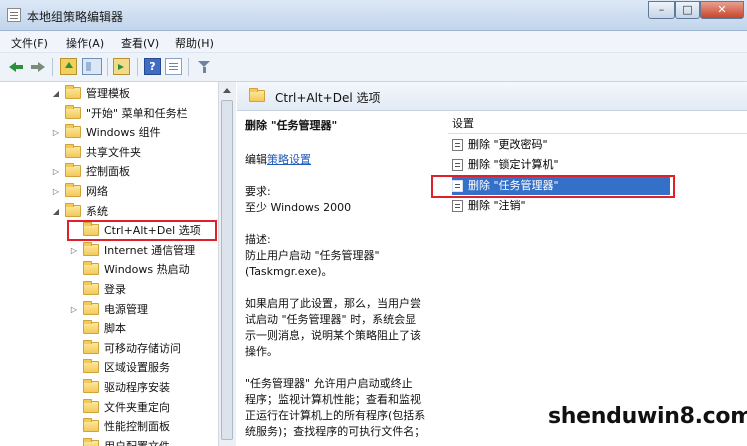  Describe the element at coordinates (108, 93) in the screenshot. I see `tree-item-label: 管理模板` at that location.